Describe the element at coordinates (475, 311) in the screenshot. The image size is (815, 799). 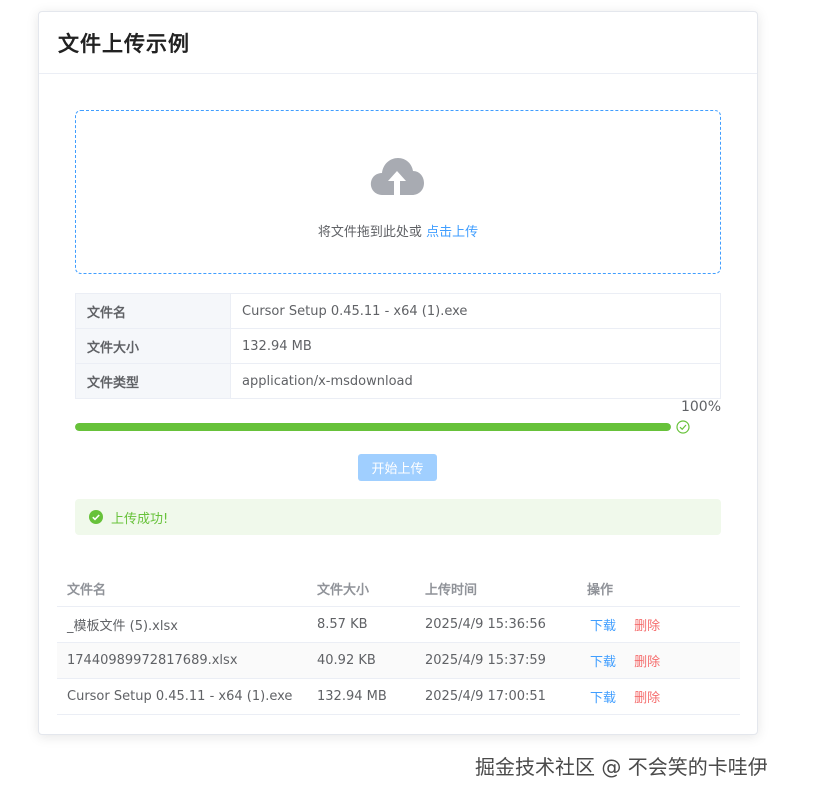
I see `info-value-name: Cursor Setup 0.45.11 - x64 (1).exe` at that location.